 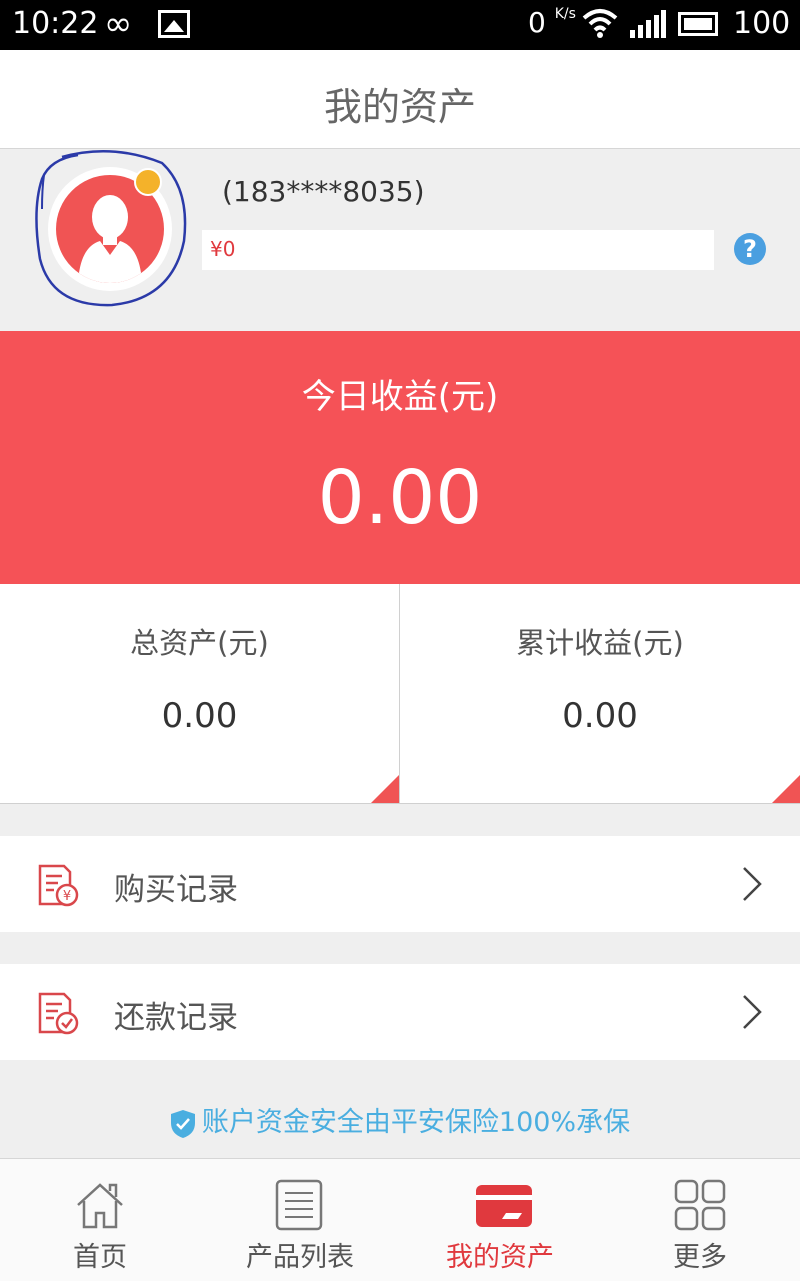 What do you see at coordinates (100, 1257) in the screenshot?
I see `nav-home-label: 首页` at bounding box center [100, 1257].